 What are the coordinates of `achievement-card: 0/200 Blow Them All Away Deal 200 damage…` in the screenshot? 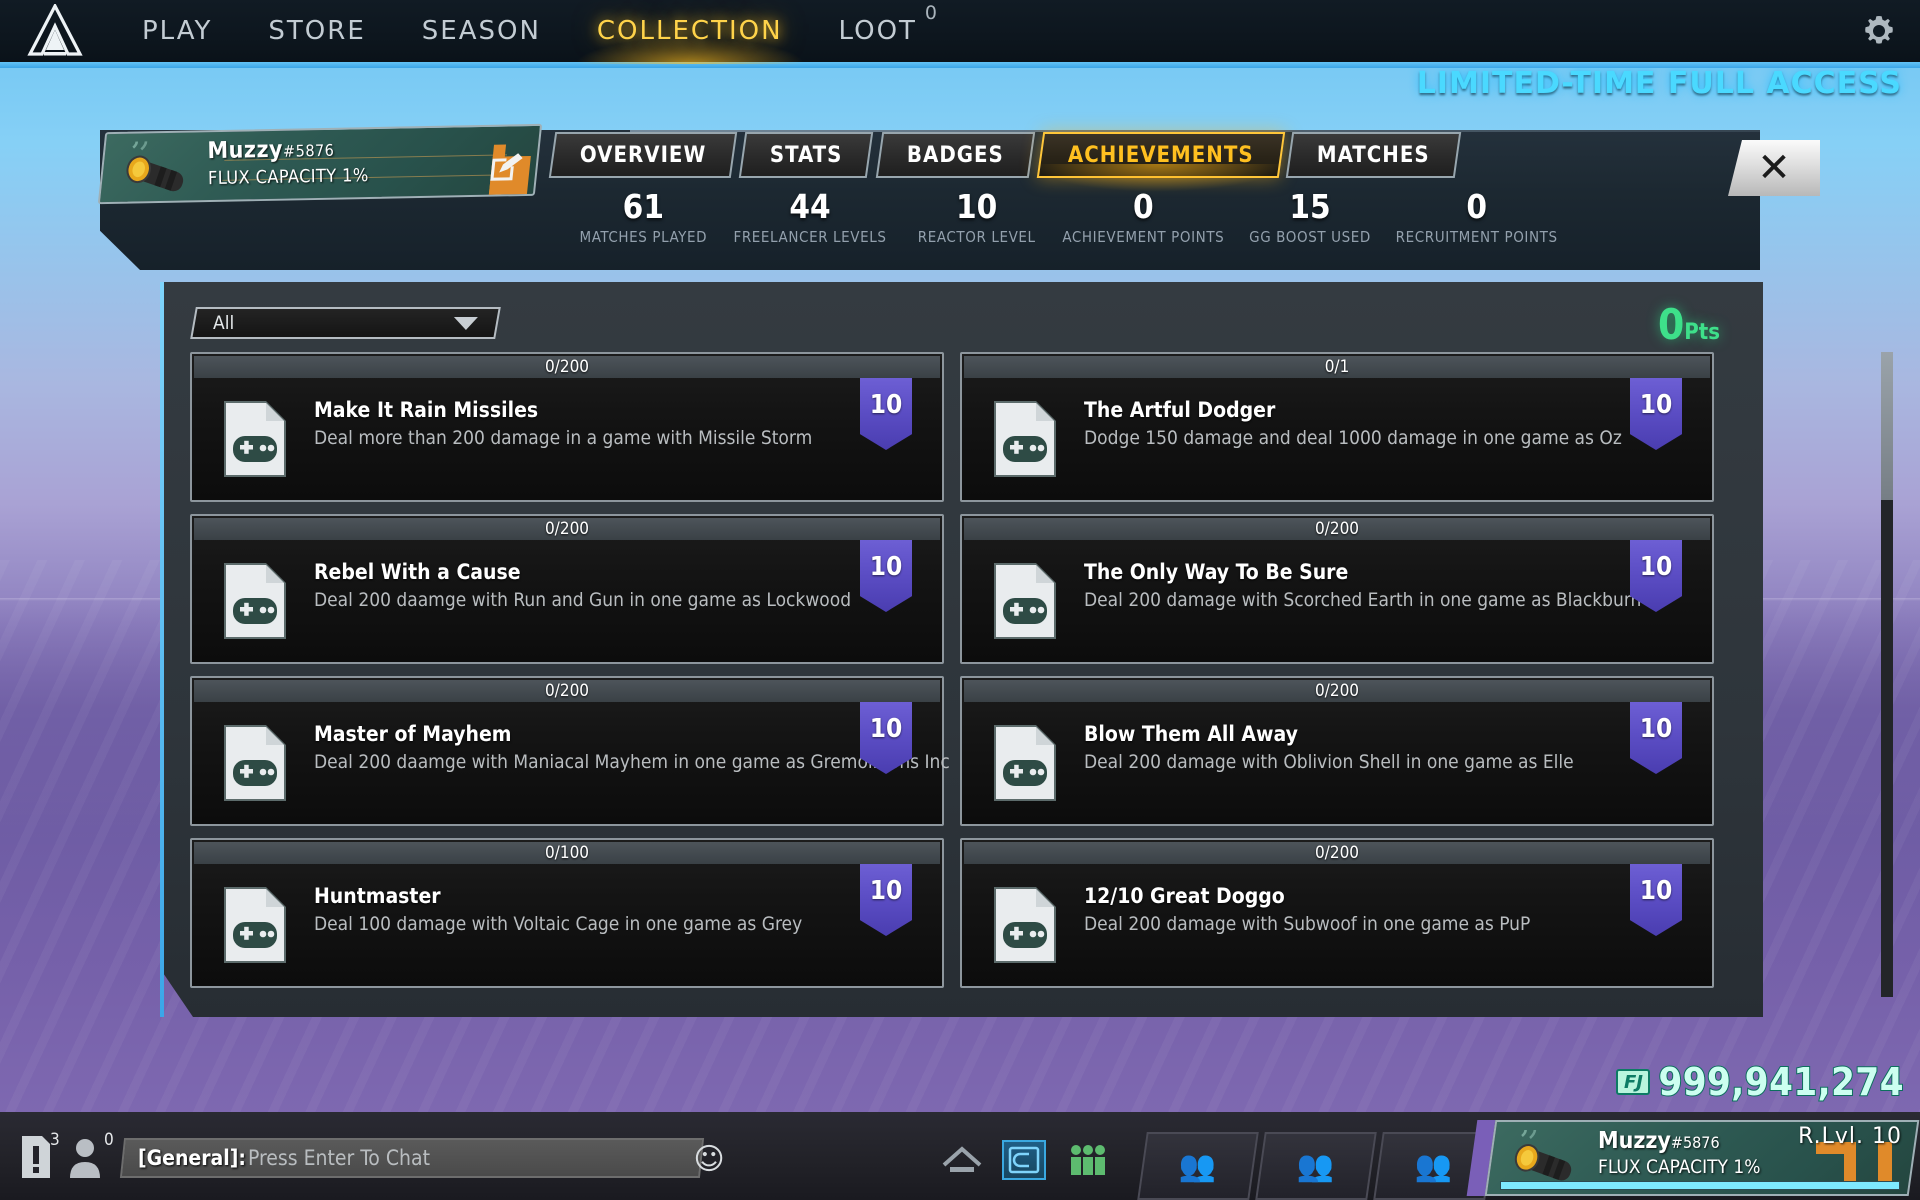 It's located at (1337, 751).